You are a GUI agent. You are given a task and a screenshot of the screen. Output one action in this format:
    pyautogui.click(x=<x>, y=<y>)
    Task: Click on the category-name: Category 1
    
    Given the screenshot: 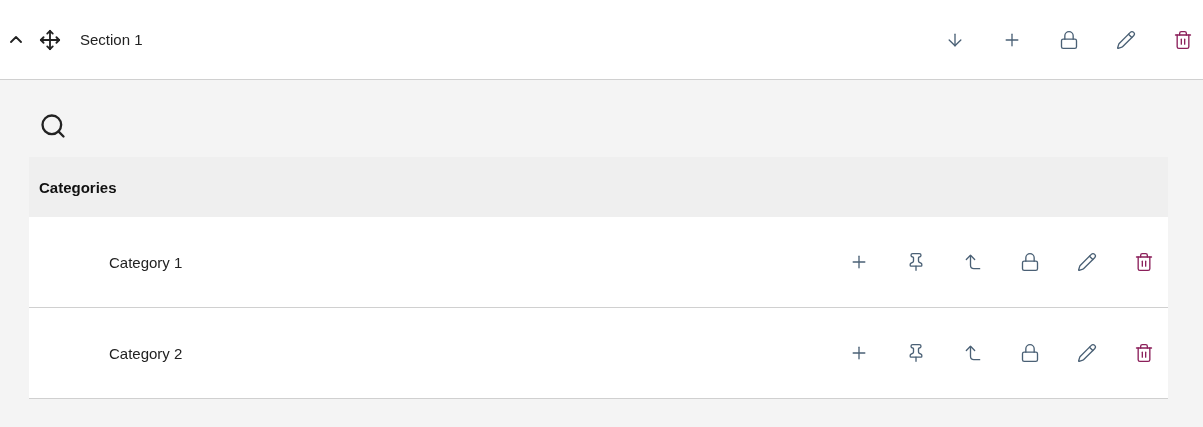 What is the action you would take?
    pyautogui.click(x=146, y=262)
    